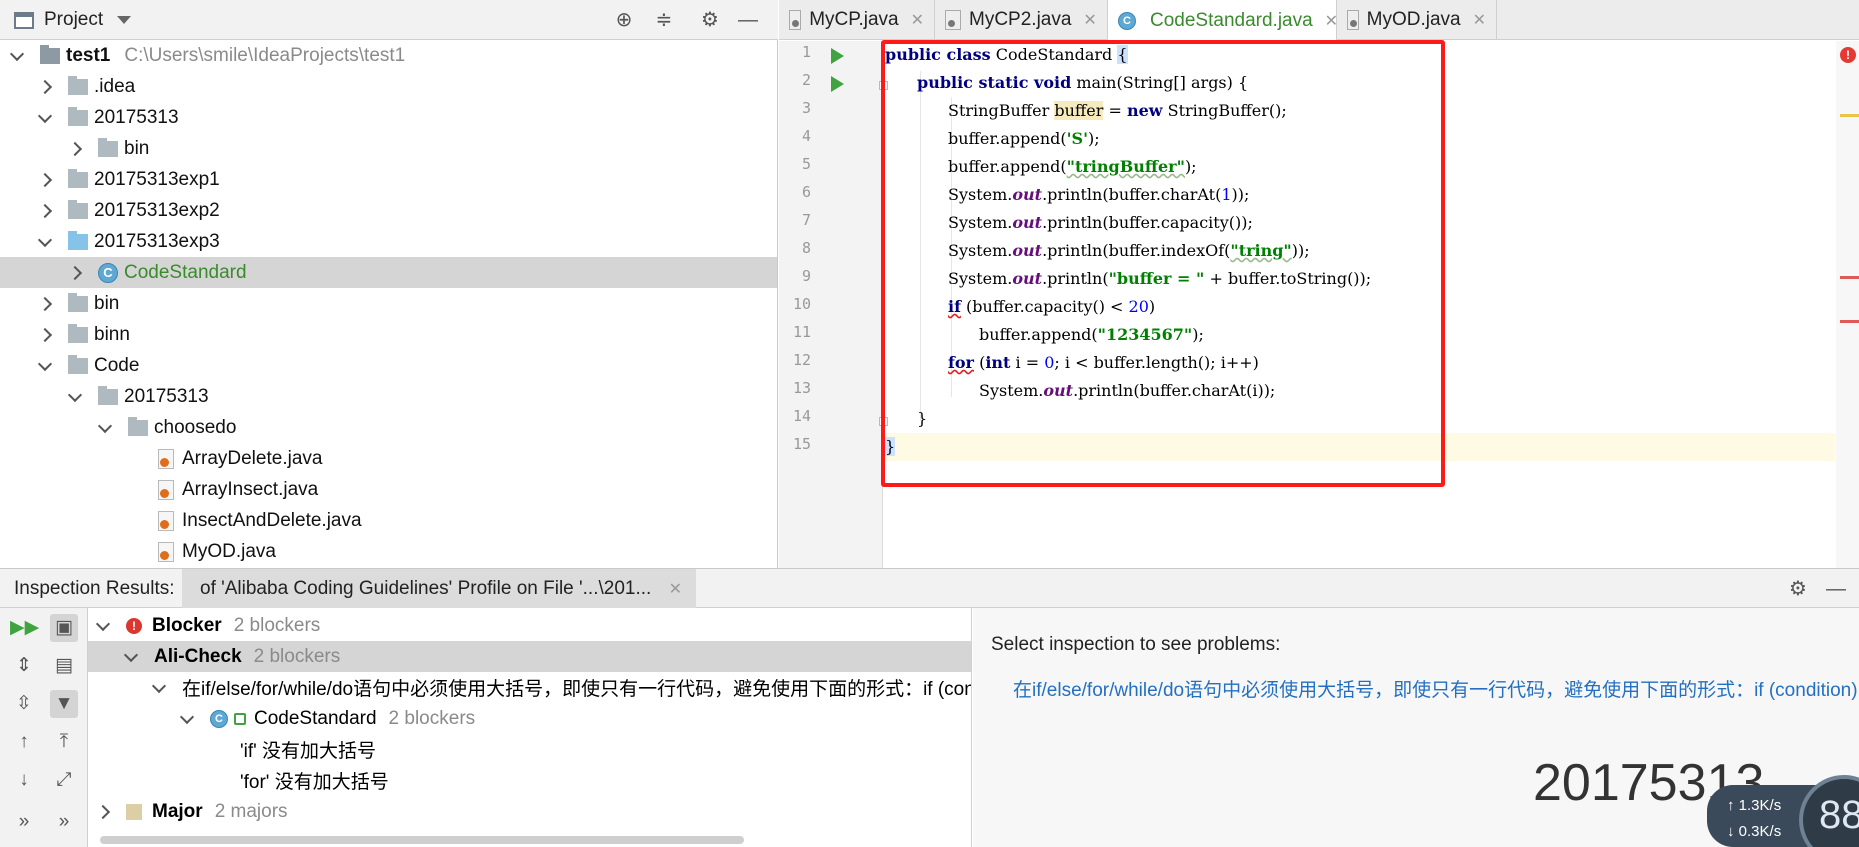 The height and width of the screenshot is (847, 1859). Describe the element at coordinates (529, 718) in the screenshot. I see `inspection-file-codestandard: C CodeStandard 2 blockers` at that location.